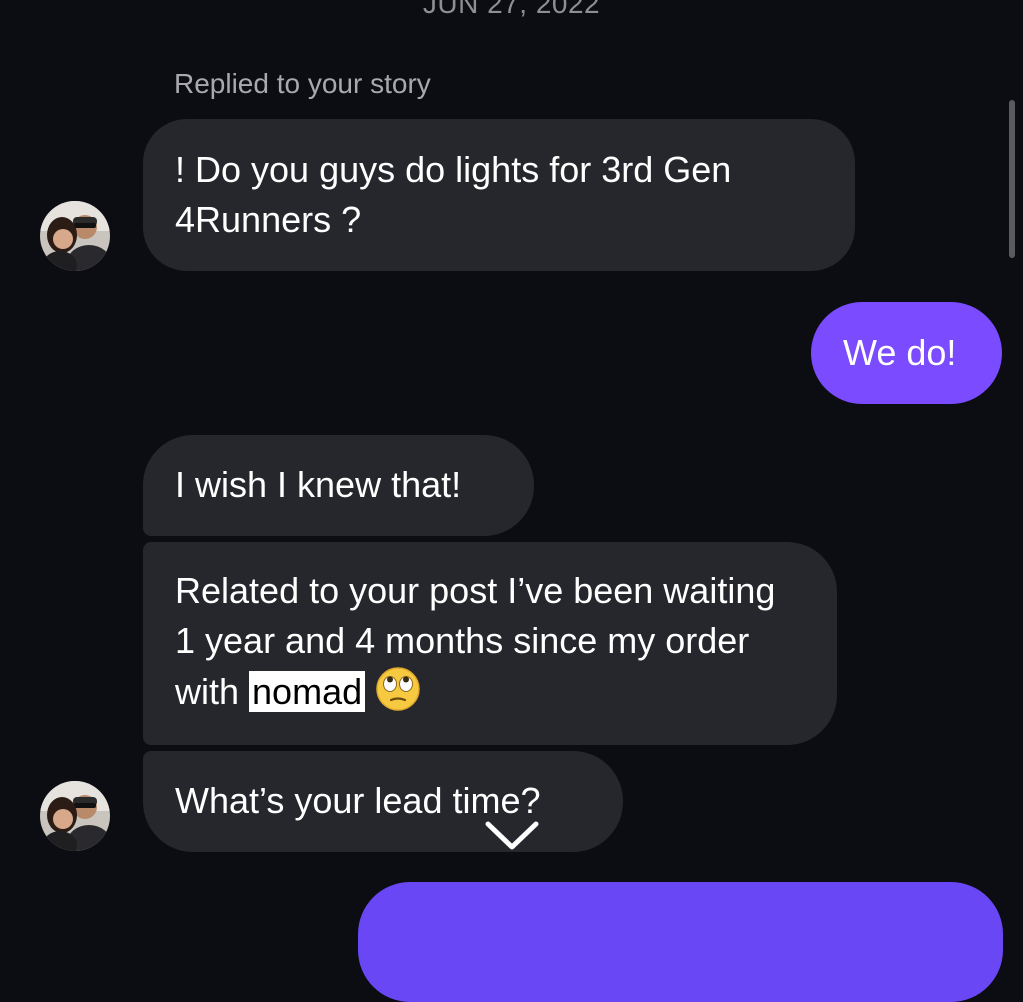 The height and width of the screenshot is (1002, 1023). What do you see at coordinates (358, 800) in the screenshot?
I see `message-text: What’s your lead time?` at bounding box center [358, 800].